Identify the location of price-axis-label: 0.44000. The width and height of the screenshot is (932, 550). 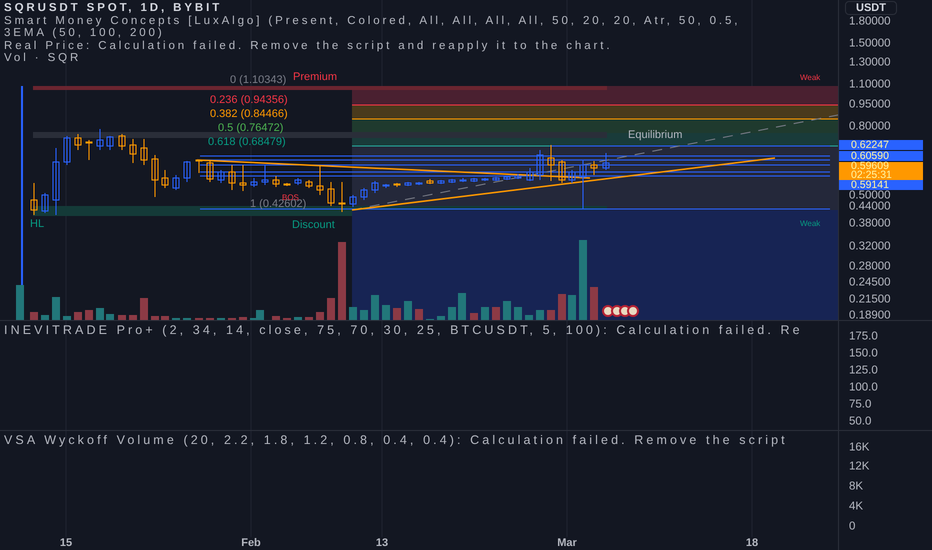
(870, 207).